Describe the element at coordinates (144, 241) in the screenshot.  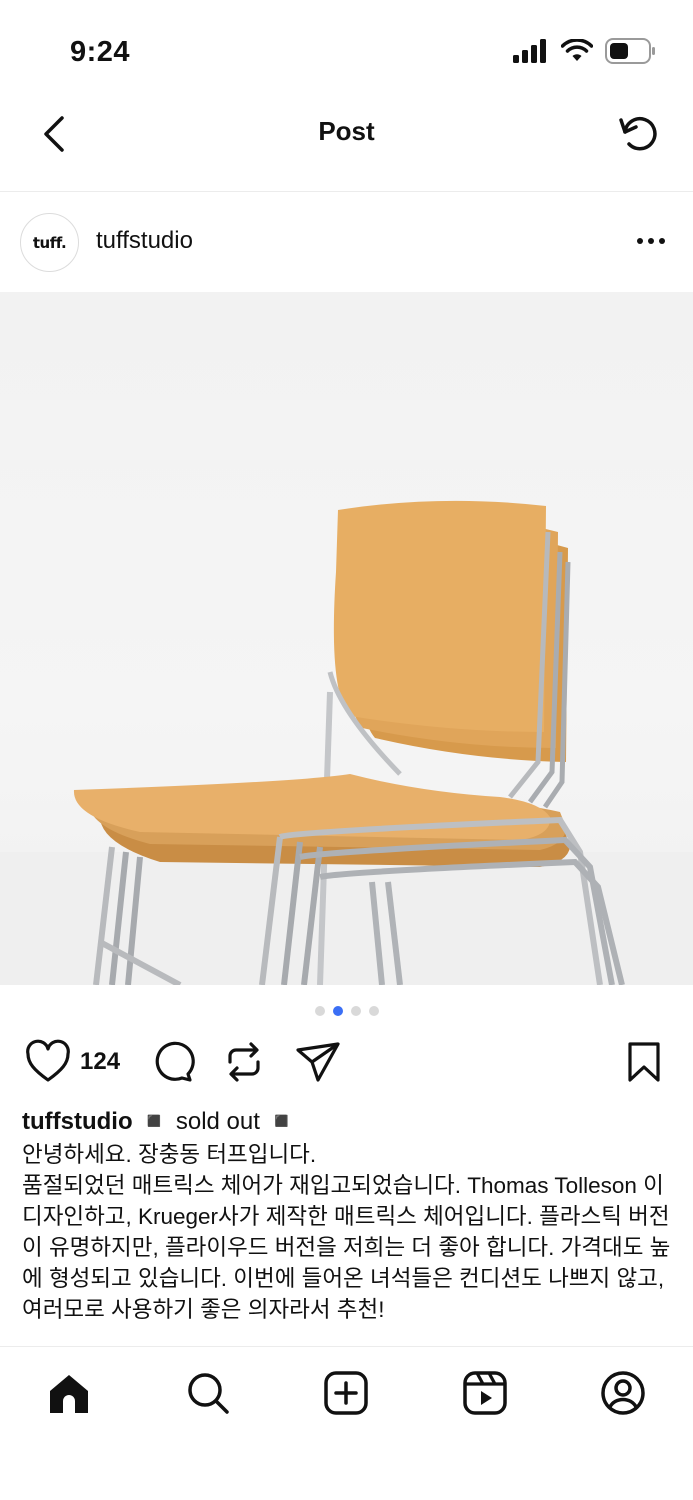
I see `post-username: tuffstudio` at that location.